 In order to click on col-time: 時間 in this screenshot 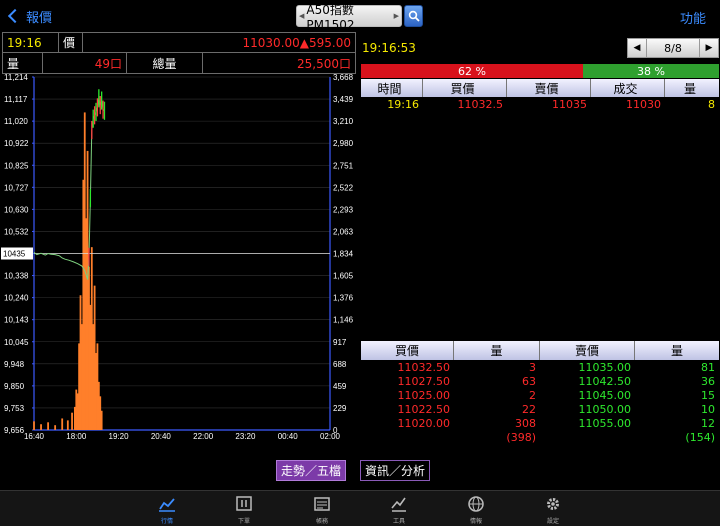, I will do `click(392, 88)`.